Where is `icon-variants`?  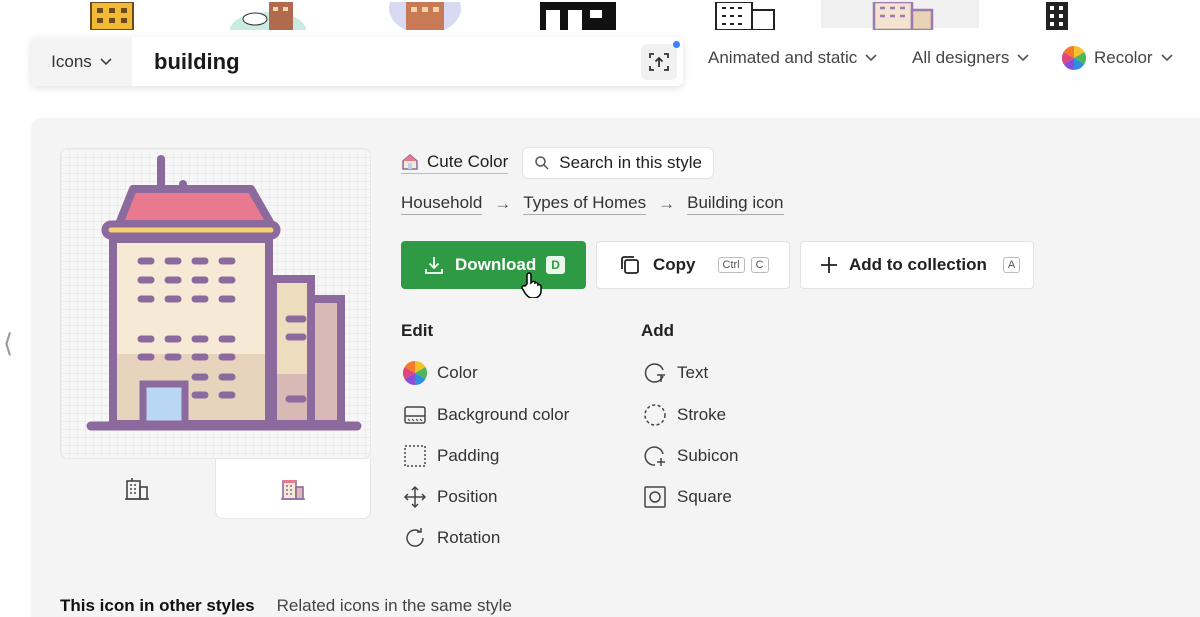
icon-variants is located at coordinates (215, 489).